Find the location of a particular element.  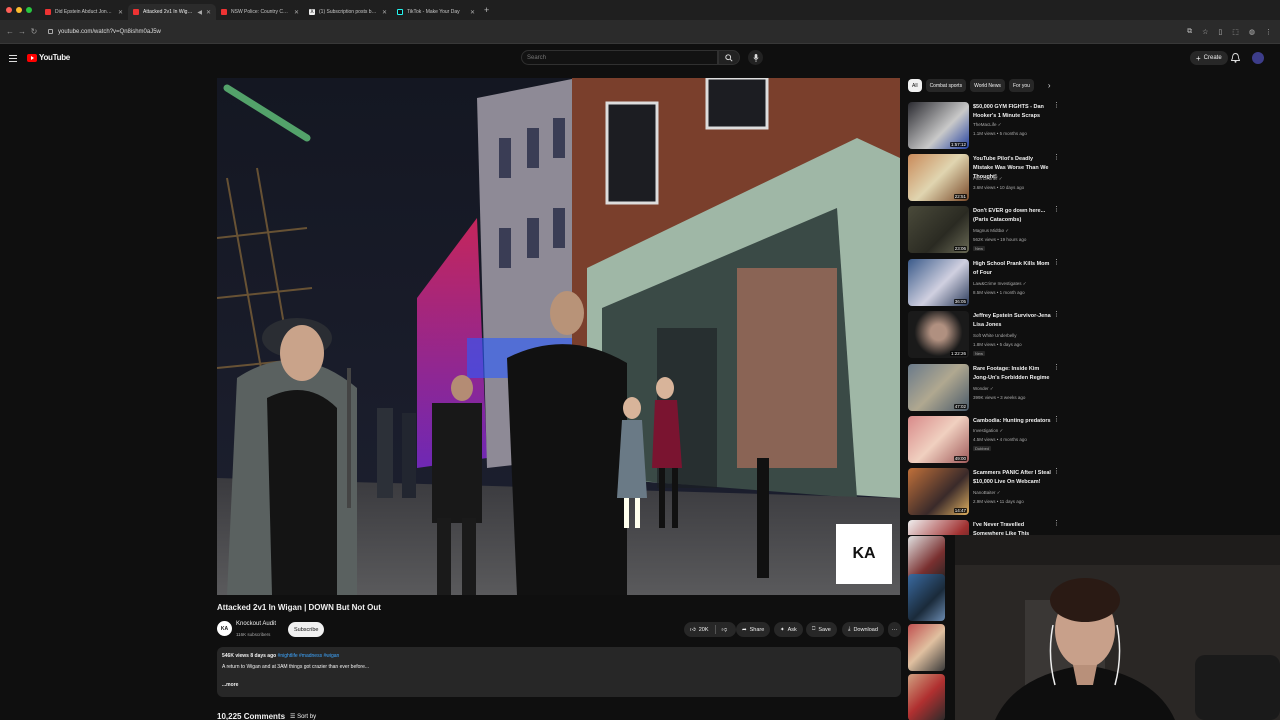

video-thumbnail: 1:22:26 is located at coordinates (938, 334).